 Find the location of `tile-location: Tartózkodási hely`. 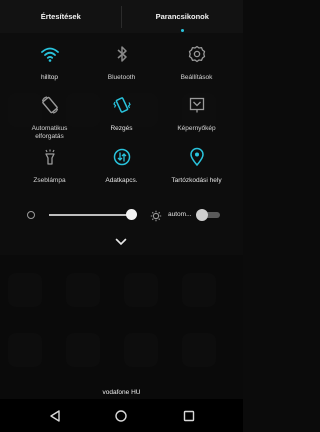

tile-location: Tartózkodási hely is located at coordinates (196, 177).